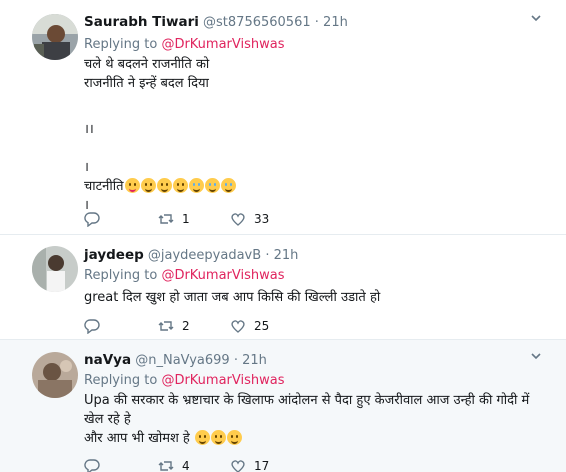  I want to click on like-button: 17, so click(249, 465).